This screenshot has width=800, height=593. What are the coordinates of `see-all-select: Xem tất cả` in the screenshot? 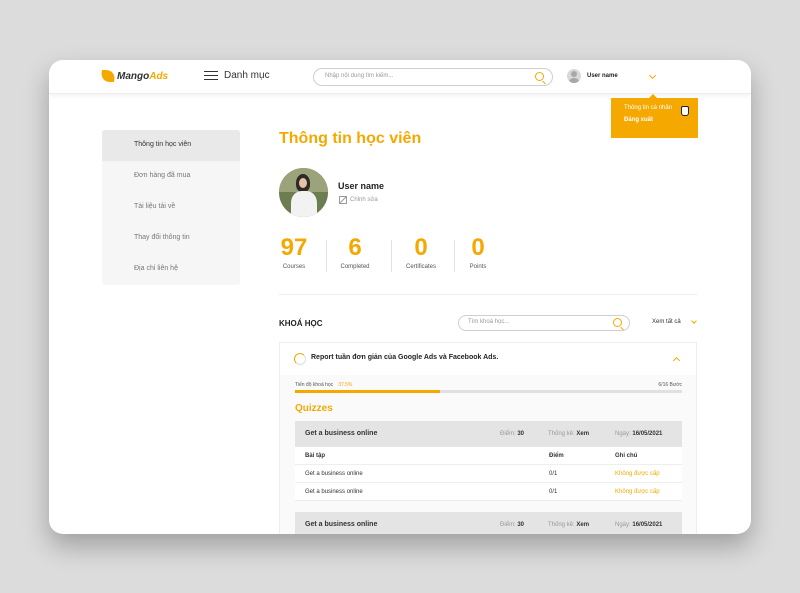 It's located at (666, 322).